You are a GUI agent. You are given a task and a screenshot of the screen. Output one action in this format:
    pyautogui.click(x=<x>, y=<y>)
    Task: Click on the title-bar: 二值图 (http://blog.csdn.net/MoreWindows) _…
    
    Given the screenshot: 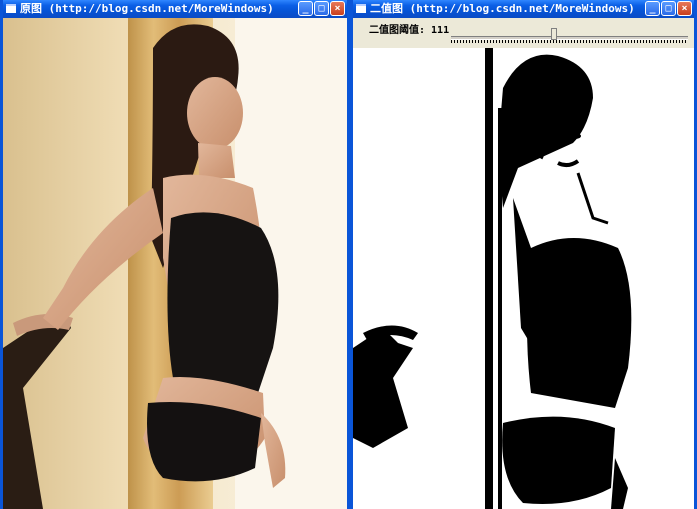 What is the action you would take?
    pyautogui.click(x=523, y=9)
    